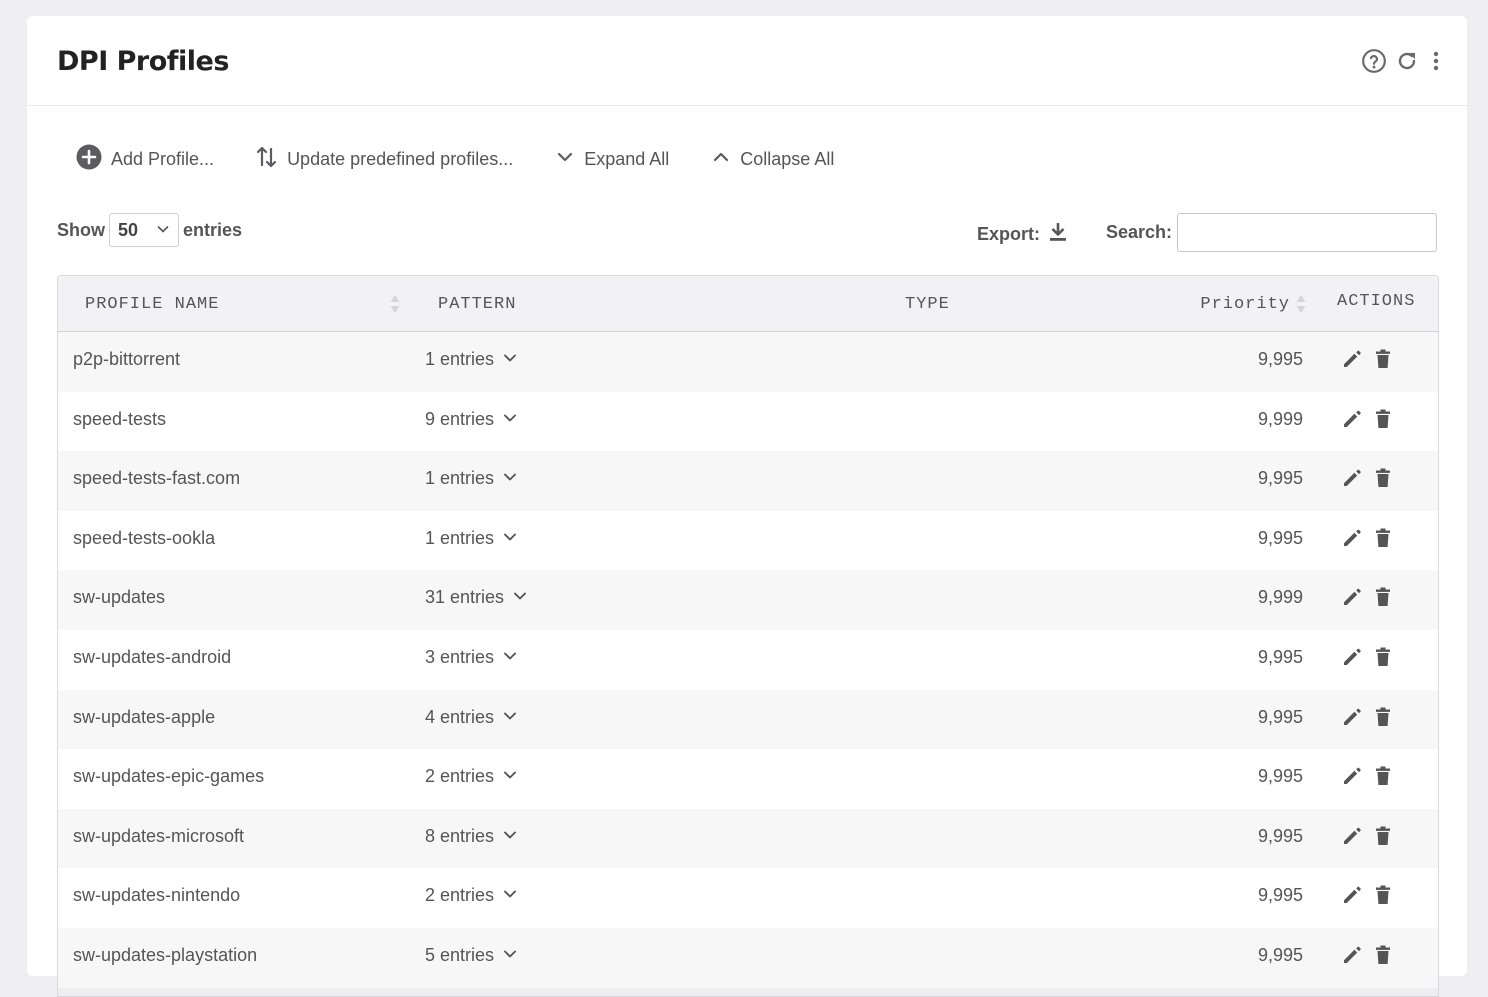 This screenshot has width=1488, height=997. What do you see at coordinates (460, 954) in the screenshot?
I see `pattern-count: 5 entries` at bounding box center [460, 954].